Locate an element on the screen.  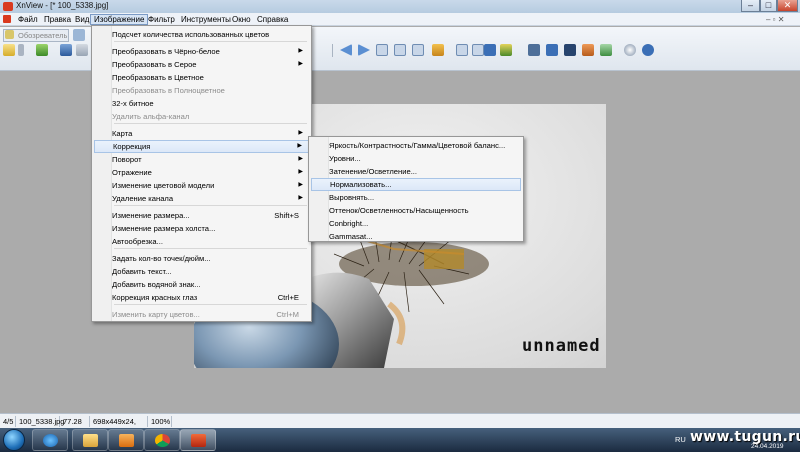
view-tab-icon is located at coordinates (79, 35).